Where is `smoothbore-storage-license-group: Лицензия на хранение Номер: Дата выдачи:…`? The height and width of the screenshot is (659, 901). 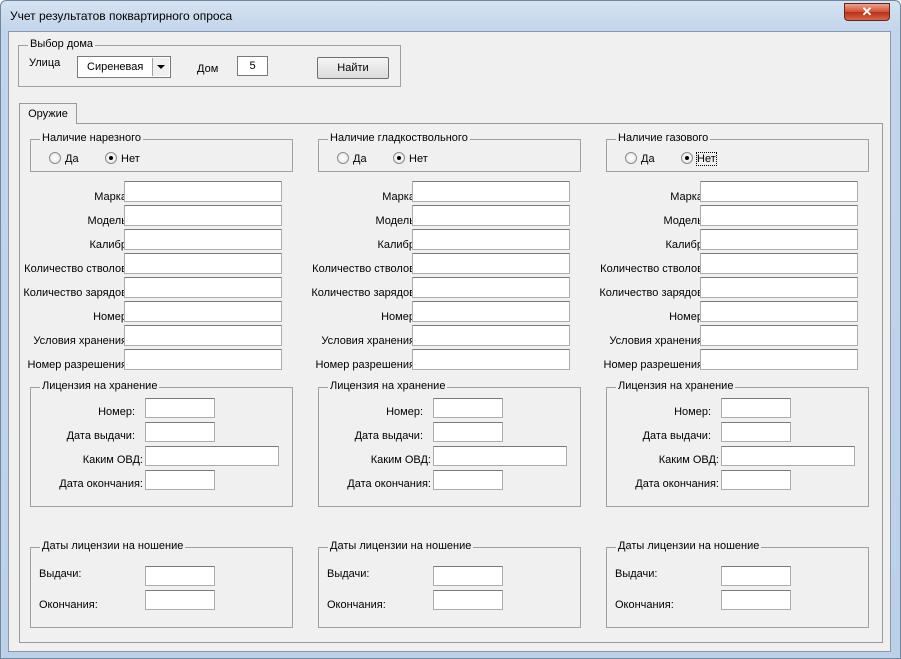
smoothbore-storage-license-group: Лицензия на хранение Номер: Дата выдачи:… is located at coordinates (449, 443).